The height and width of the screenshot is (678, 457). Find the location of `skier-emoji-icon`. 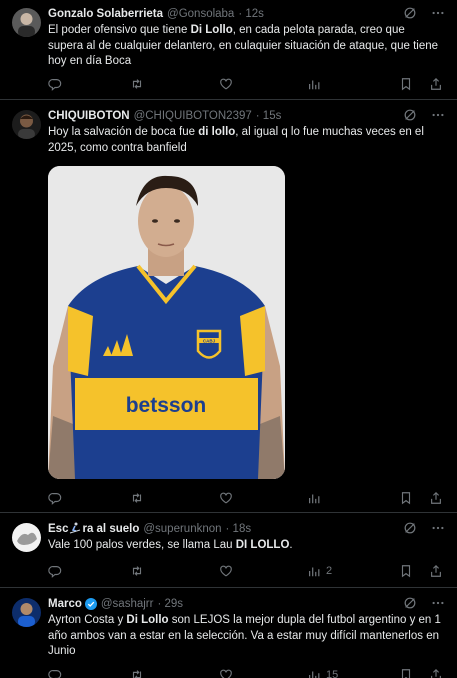

skier-emoji-icon is located at coordinates (75, 529).